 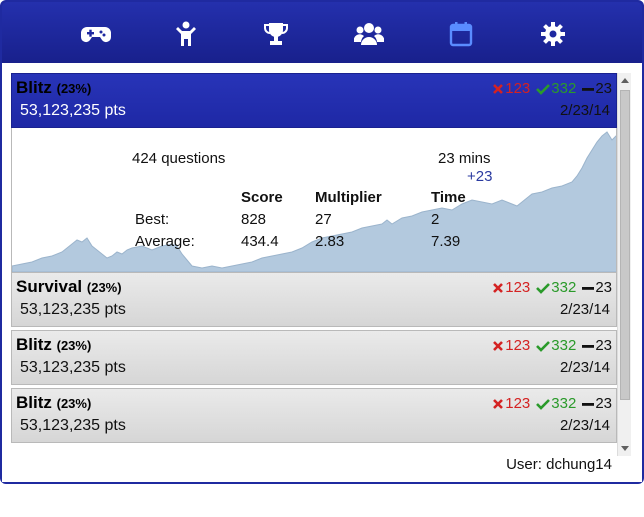 What do you see at coordinates (186, 34) in the screenshot?
I see `person-icon` at bounding box center [186, 34].